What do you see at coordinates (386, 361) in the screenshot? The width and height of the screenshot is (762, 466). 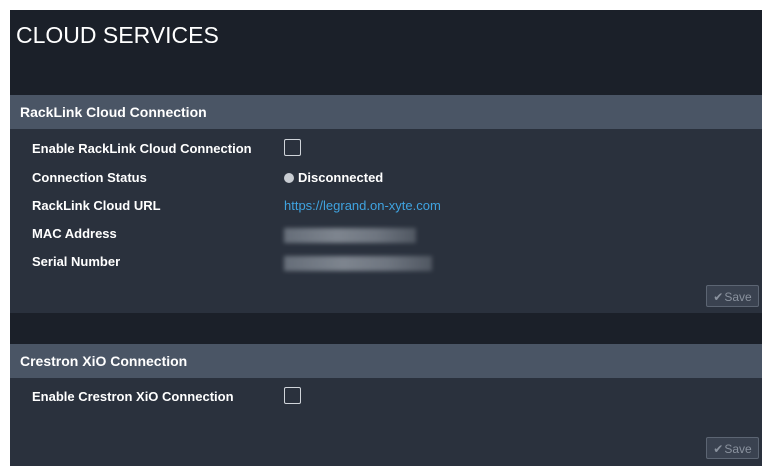 I see `crestron-panel-header: Crestron XiO Connection` at bounding box center [386, 361].